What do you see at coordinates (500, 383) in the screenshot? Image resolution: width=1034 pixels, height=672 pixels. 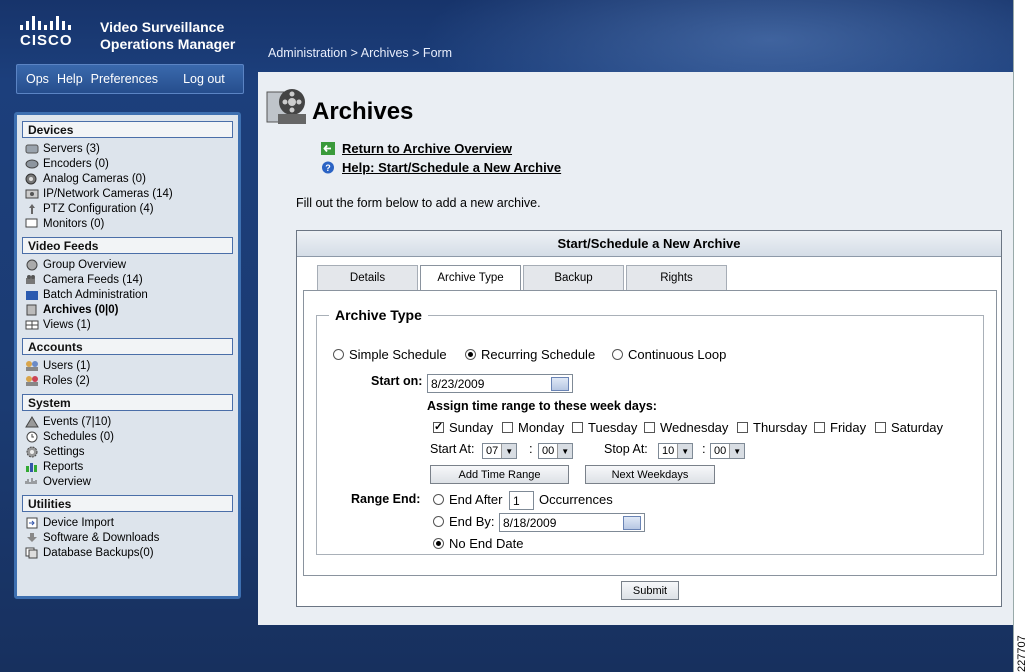 I see `start-on-field: 8/23/2009` at bounding box center [500, 383].